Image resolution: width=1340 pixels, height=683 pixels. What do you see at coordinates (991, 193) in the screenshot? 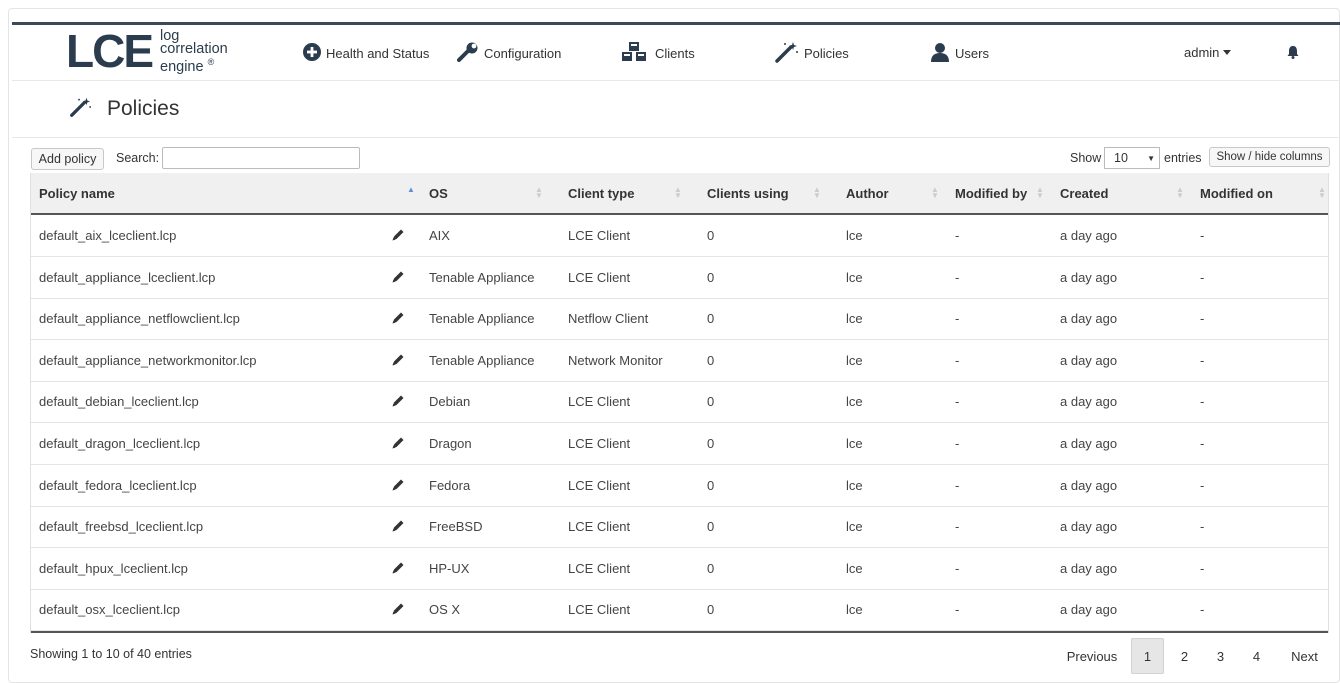
I see `column-header-modified-by: Modified by` at bounding box center [991, 193].